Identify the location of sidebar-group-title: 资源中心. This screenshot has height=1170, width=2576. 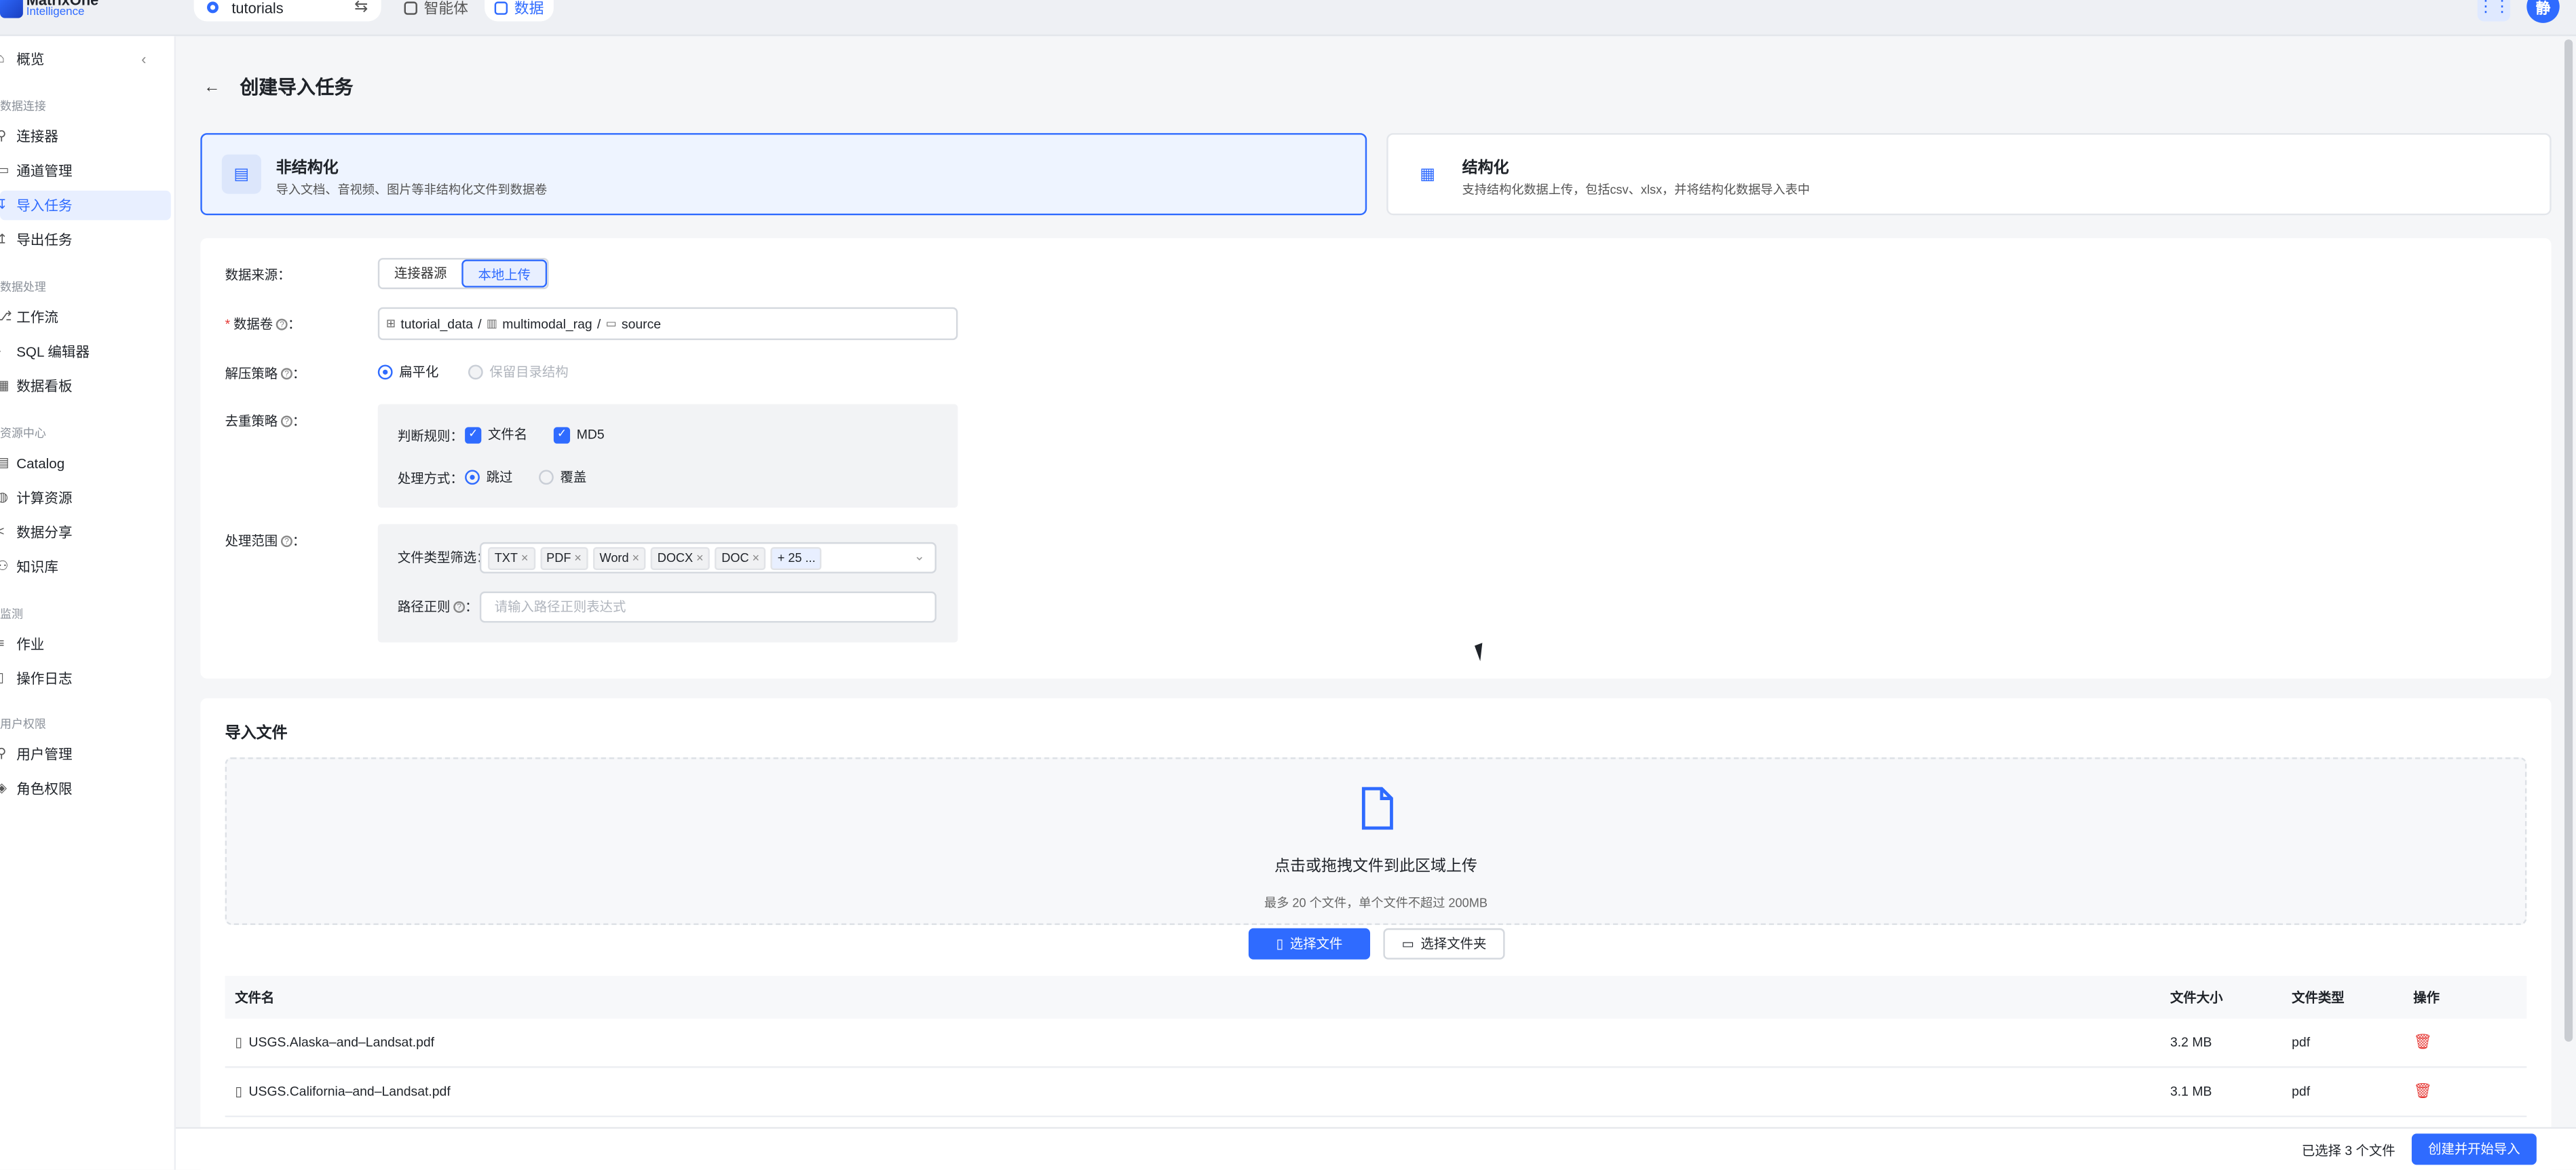
(23, 434).